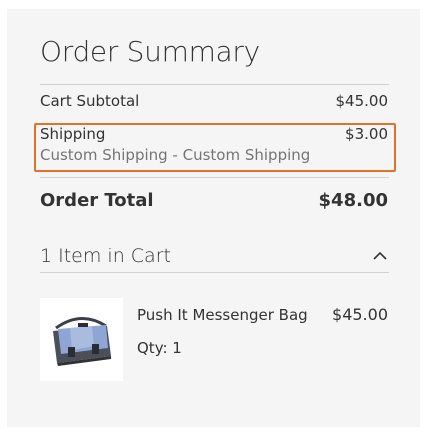 Image resolution: width=427 pixels, height=434 pixels. I want to click on cart-subtotal-label: Cart Subtotal, so click(90, 101).